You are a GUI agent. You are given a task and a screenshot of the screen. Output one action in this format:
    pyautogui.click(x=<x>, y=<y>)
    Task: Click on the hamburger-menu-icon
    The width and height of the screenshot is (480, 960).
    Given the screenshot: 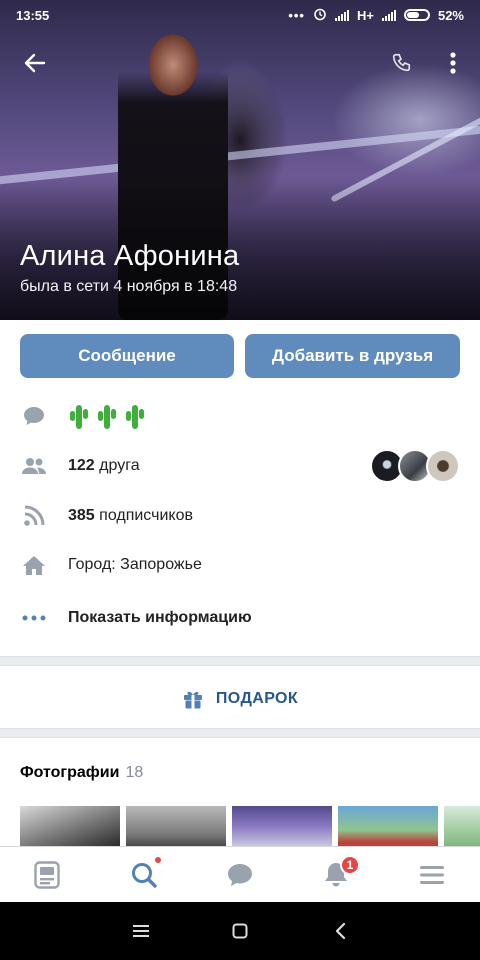 What is the action you would take?
    pyautogui.click(x=432, y=875)
    